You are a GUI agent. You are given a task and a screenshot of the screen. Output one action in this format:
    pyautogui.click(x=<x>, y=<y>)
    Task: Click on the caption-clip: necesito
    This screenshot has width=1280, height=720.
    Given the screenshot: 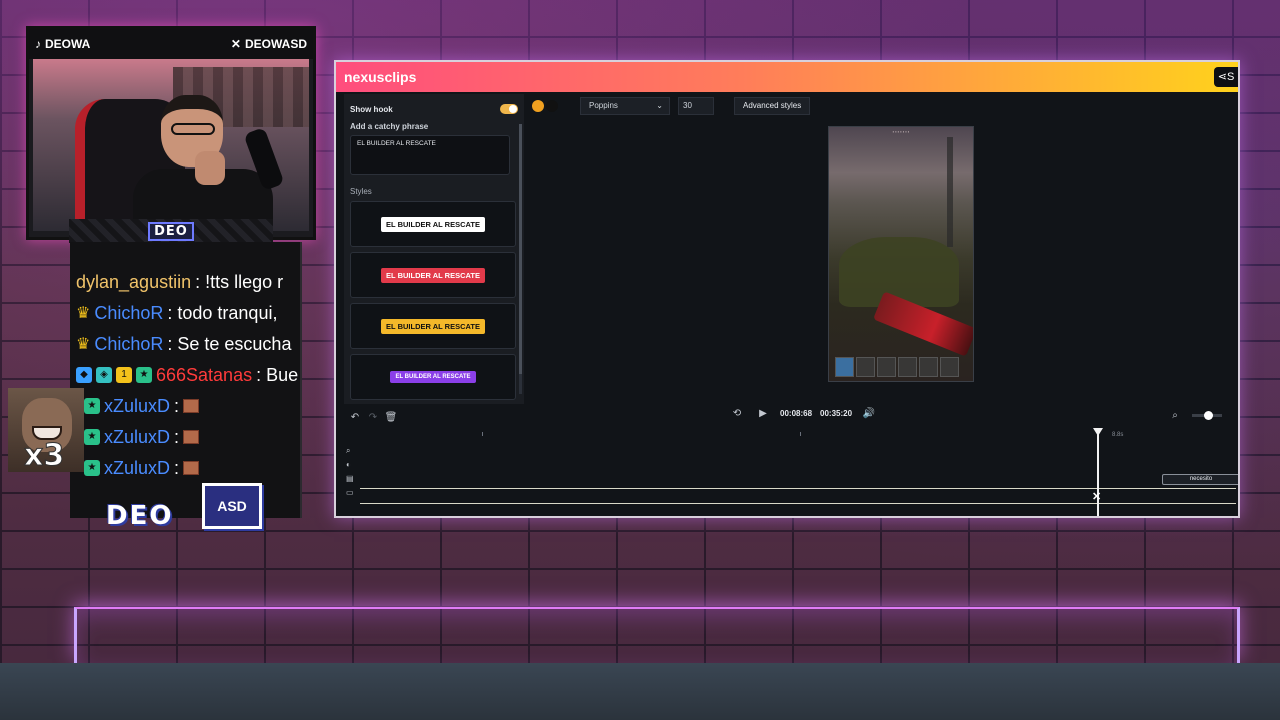 What is the action you would take?
    pyautogui.click(x=1200, y=479)
    